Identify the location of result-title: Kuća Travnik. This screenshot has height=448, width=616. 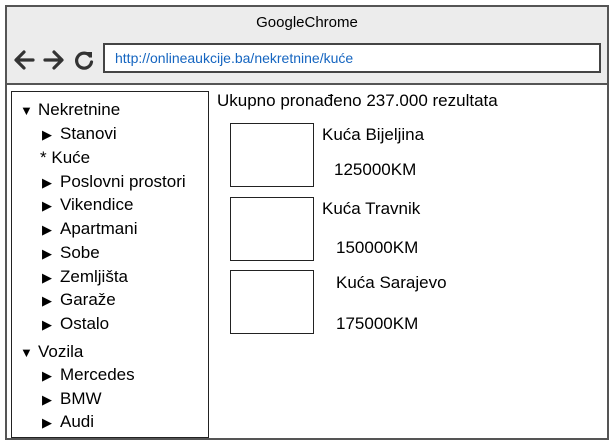
(371, 209).